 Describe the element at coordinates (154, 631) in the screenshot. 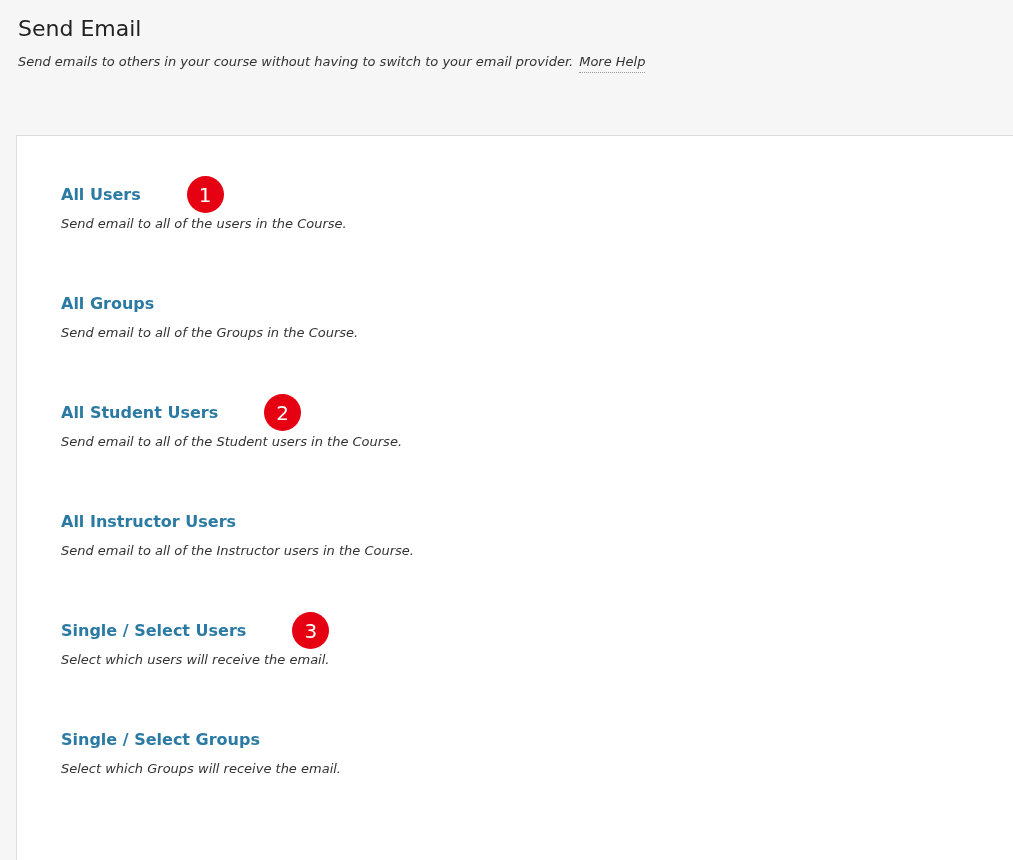

I see `recipient-option-link: Single / Select Users` at that location.